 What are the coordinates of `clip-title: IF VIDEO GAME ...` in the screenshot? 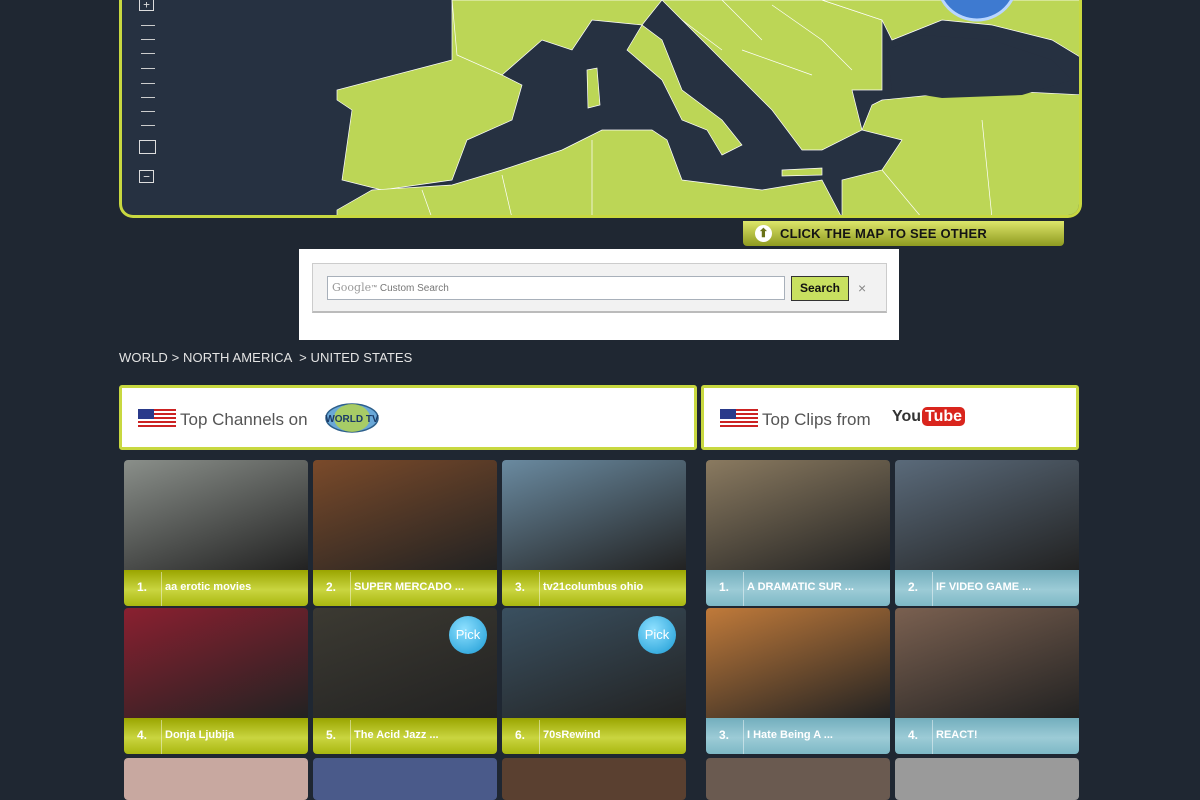 It's located at (983, 587).